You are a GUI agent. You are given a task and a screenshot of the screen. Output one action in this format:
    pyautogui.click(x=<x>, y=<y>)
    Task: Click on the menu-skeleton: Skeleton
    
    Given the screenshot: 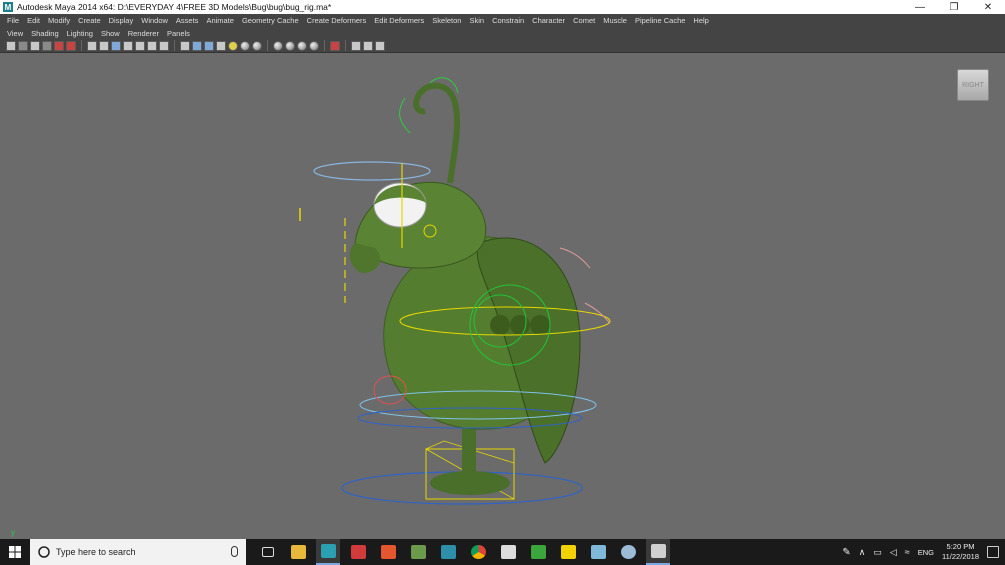 What is the action you would take?
    pyautogui.click(x=446, y=20)
    